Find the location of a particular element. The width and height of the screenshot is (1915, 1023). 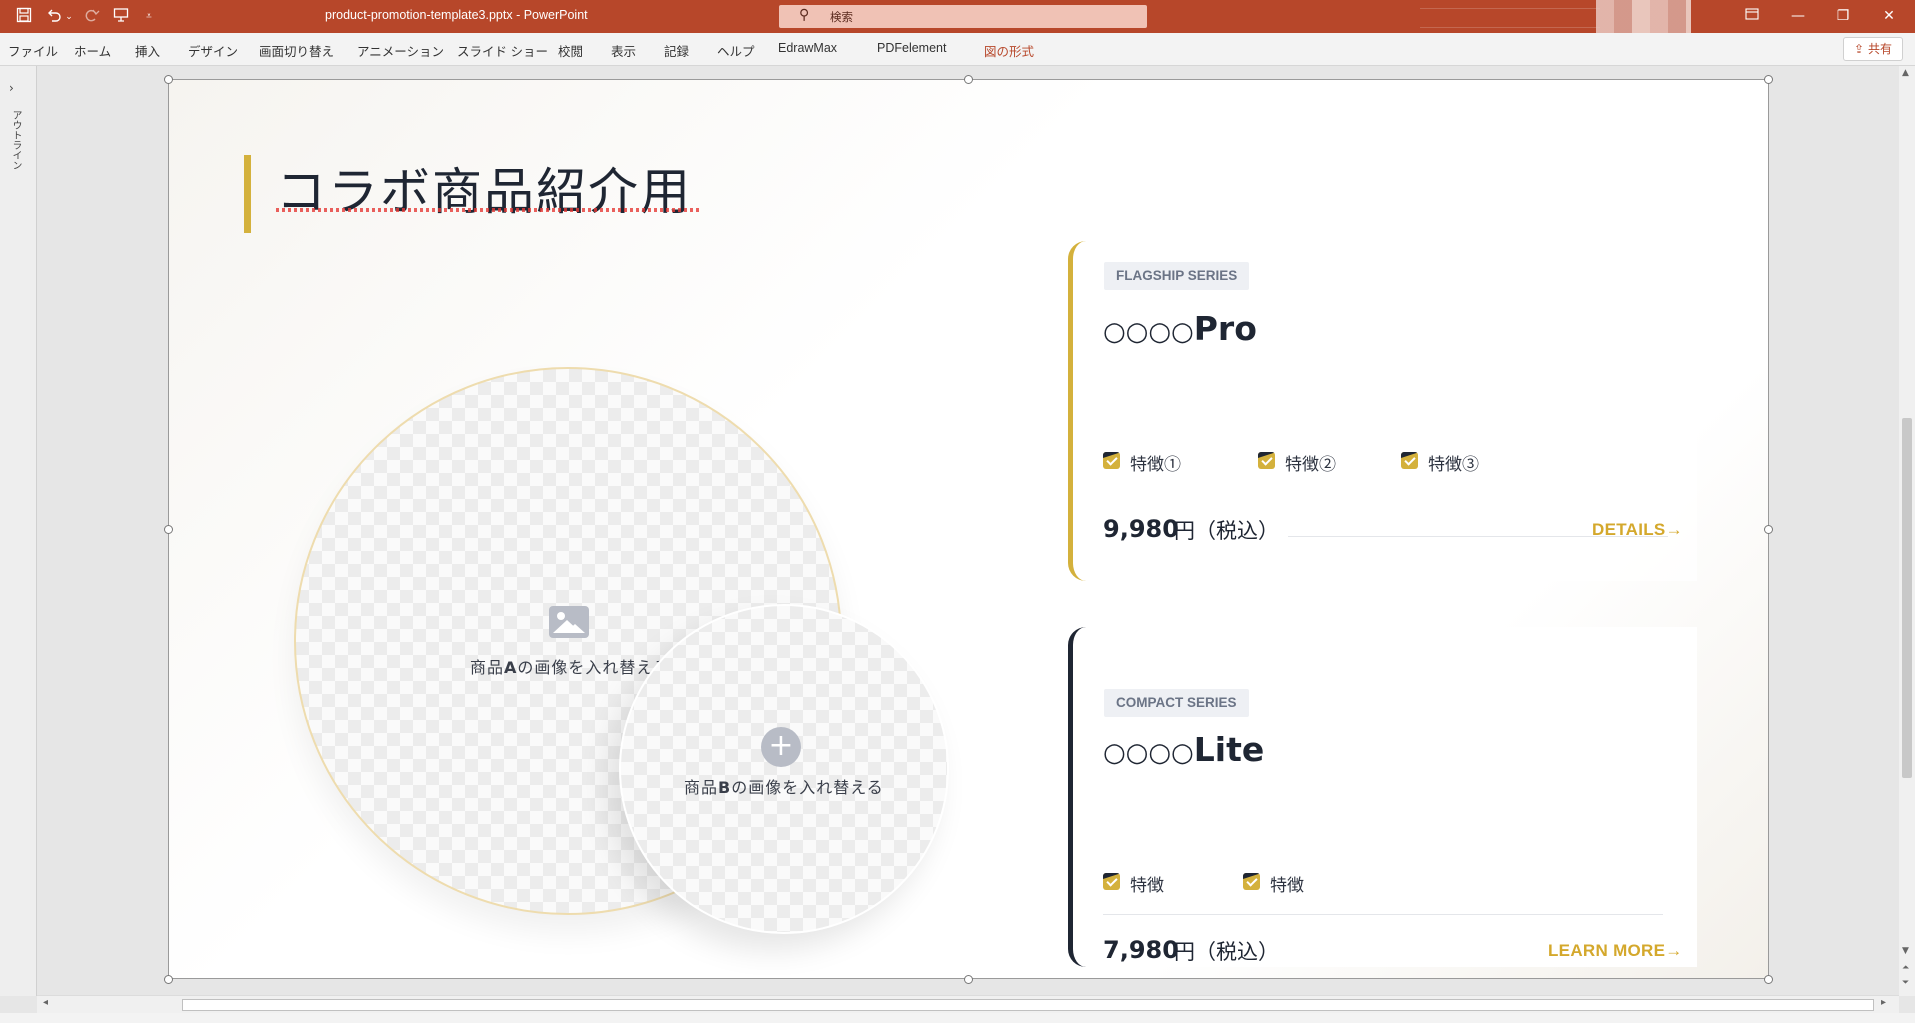

tab-picture-format: 図の形式 is located at coordinates (1009, 50).